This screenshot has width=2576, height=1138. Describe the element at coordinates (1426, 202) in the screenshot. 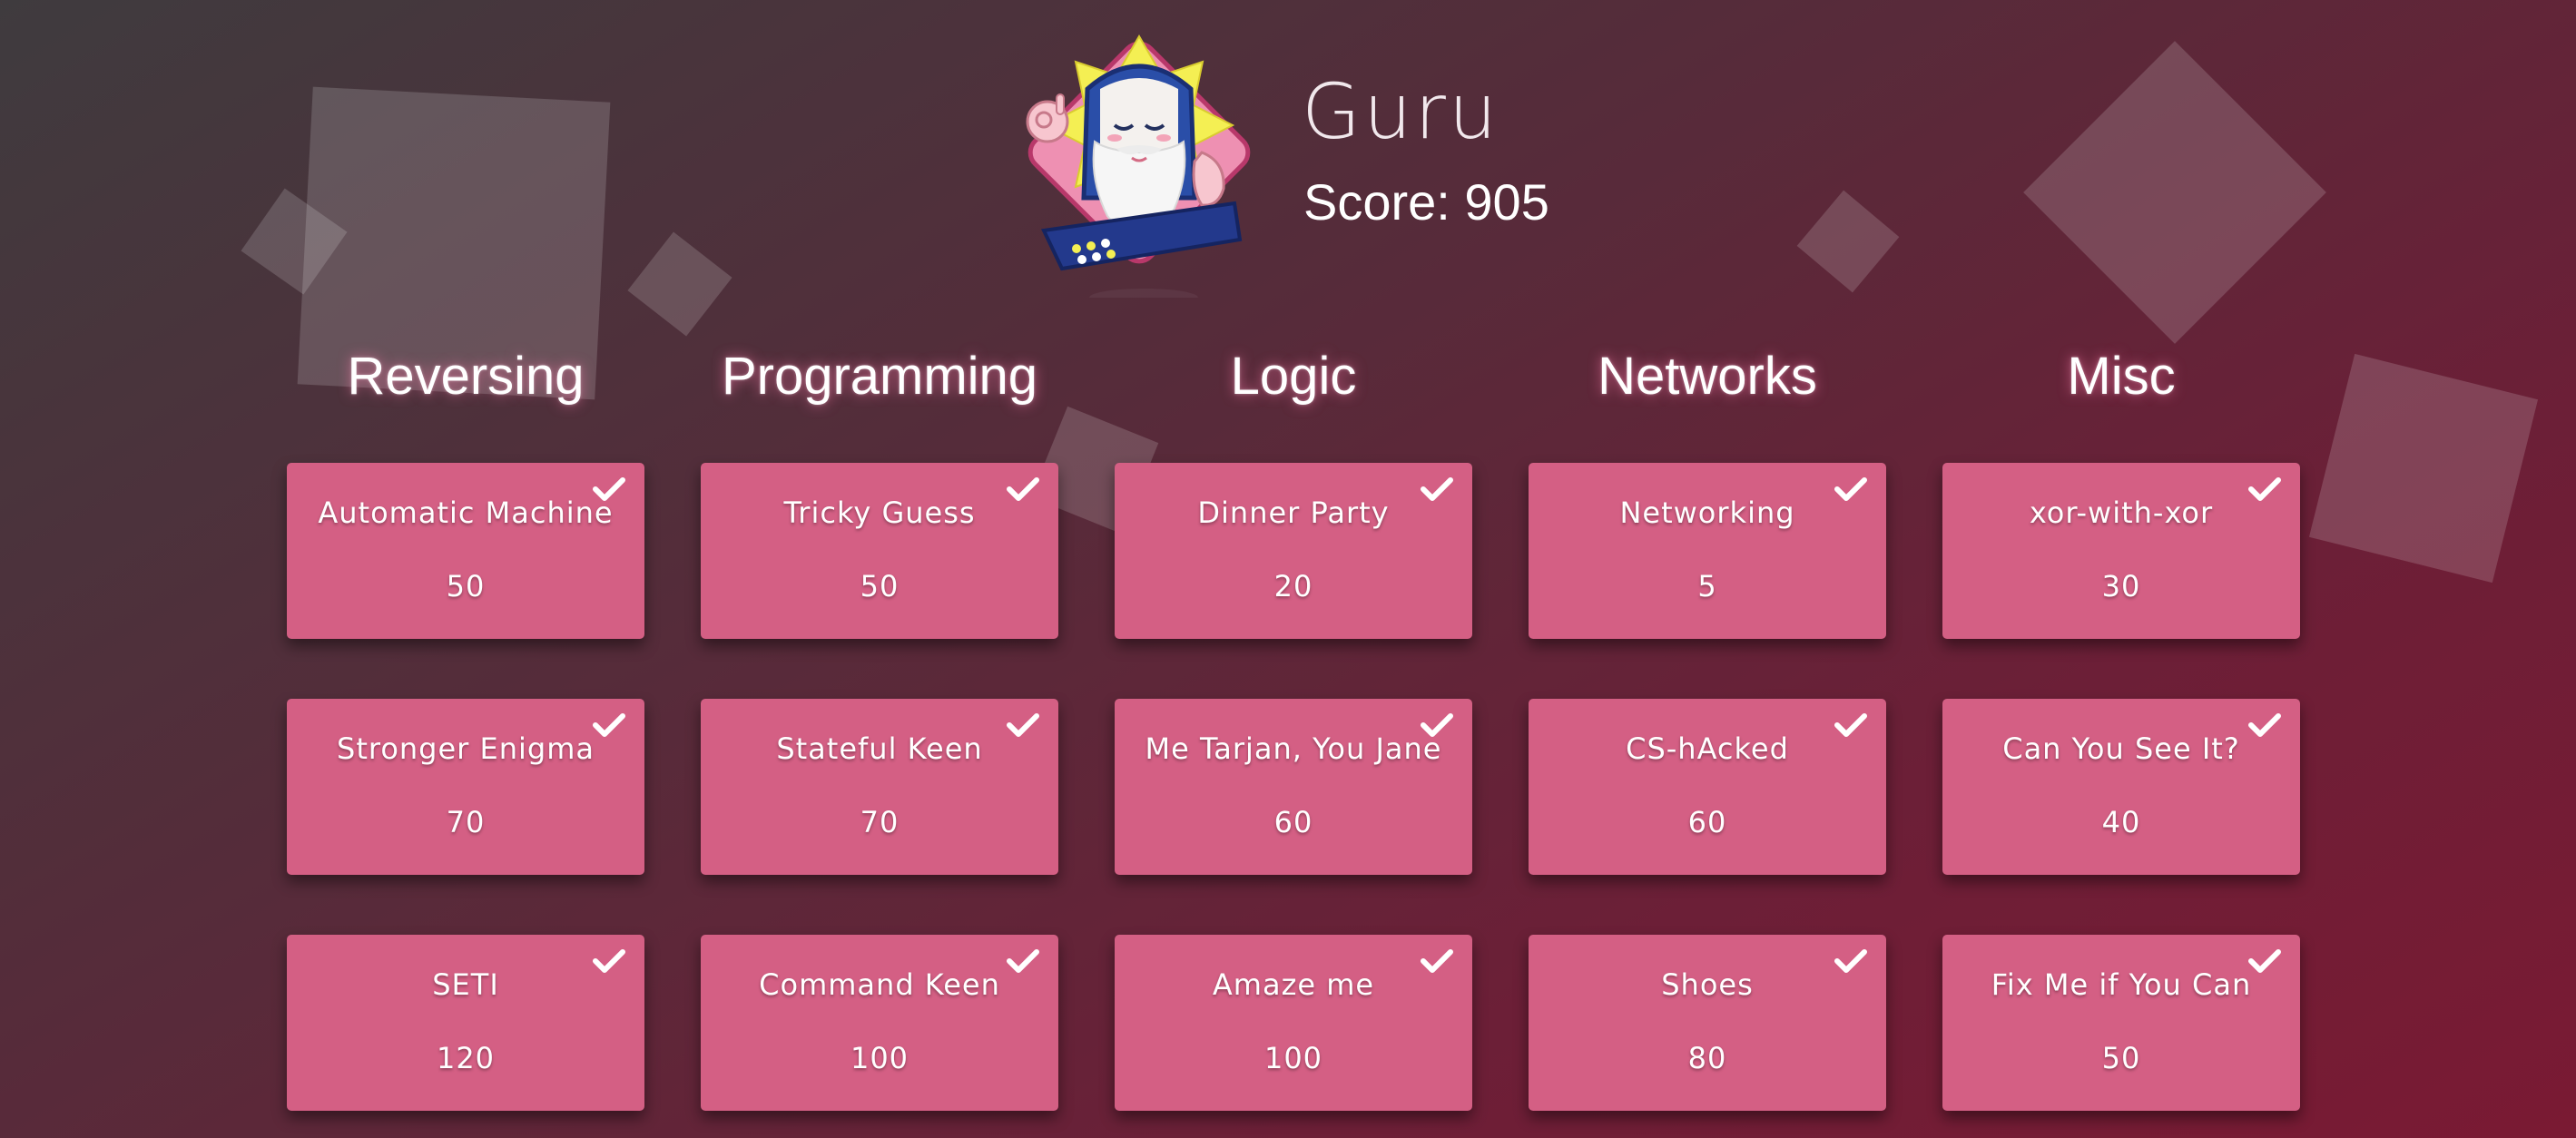

I see `score-display: Score: 905` at that location.